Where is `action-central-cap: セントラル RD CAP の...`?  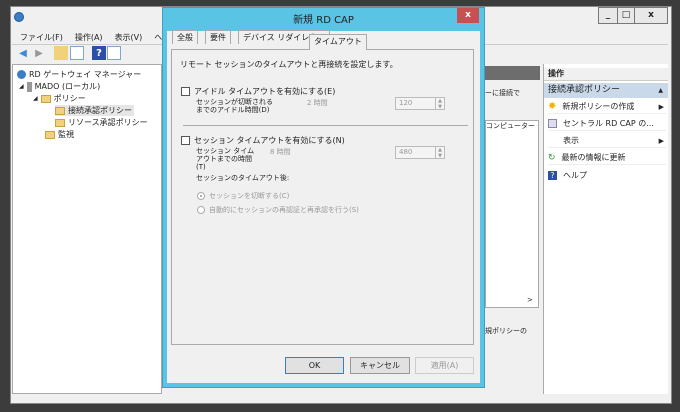
action-central-cap: セントラル RD CAP の... is located at coordinates (607, 124).